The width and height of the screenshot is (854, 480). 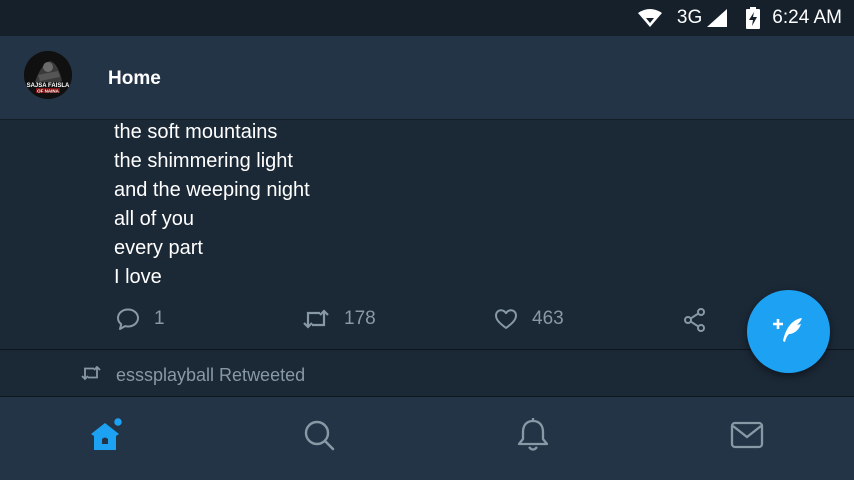 I want to click on nav-home, so click(x=106, y=437).